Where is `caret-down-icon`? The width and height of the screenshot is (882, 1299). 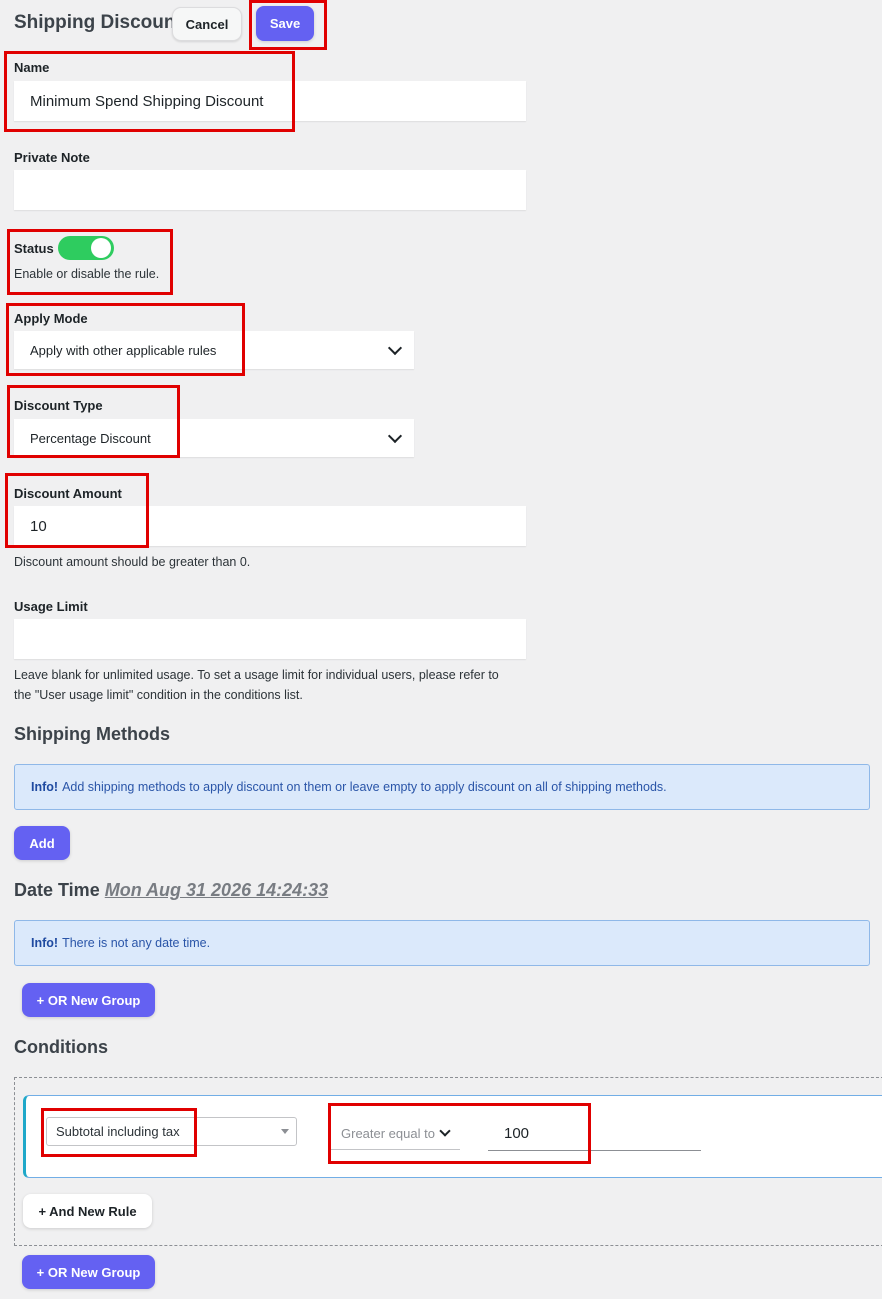 caret-down-icon is located at coordinates (285, 1131).